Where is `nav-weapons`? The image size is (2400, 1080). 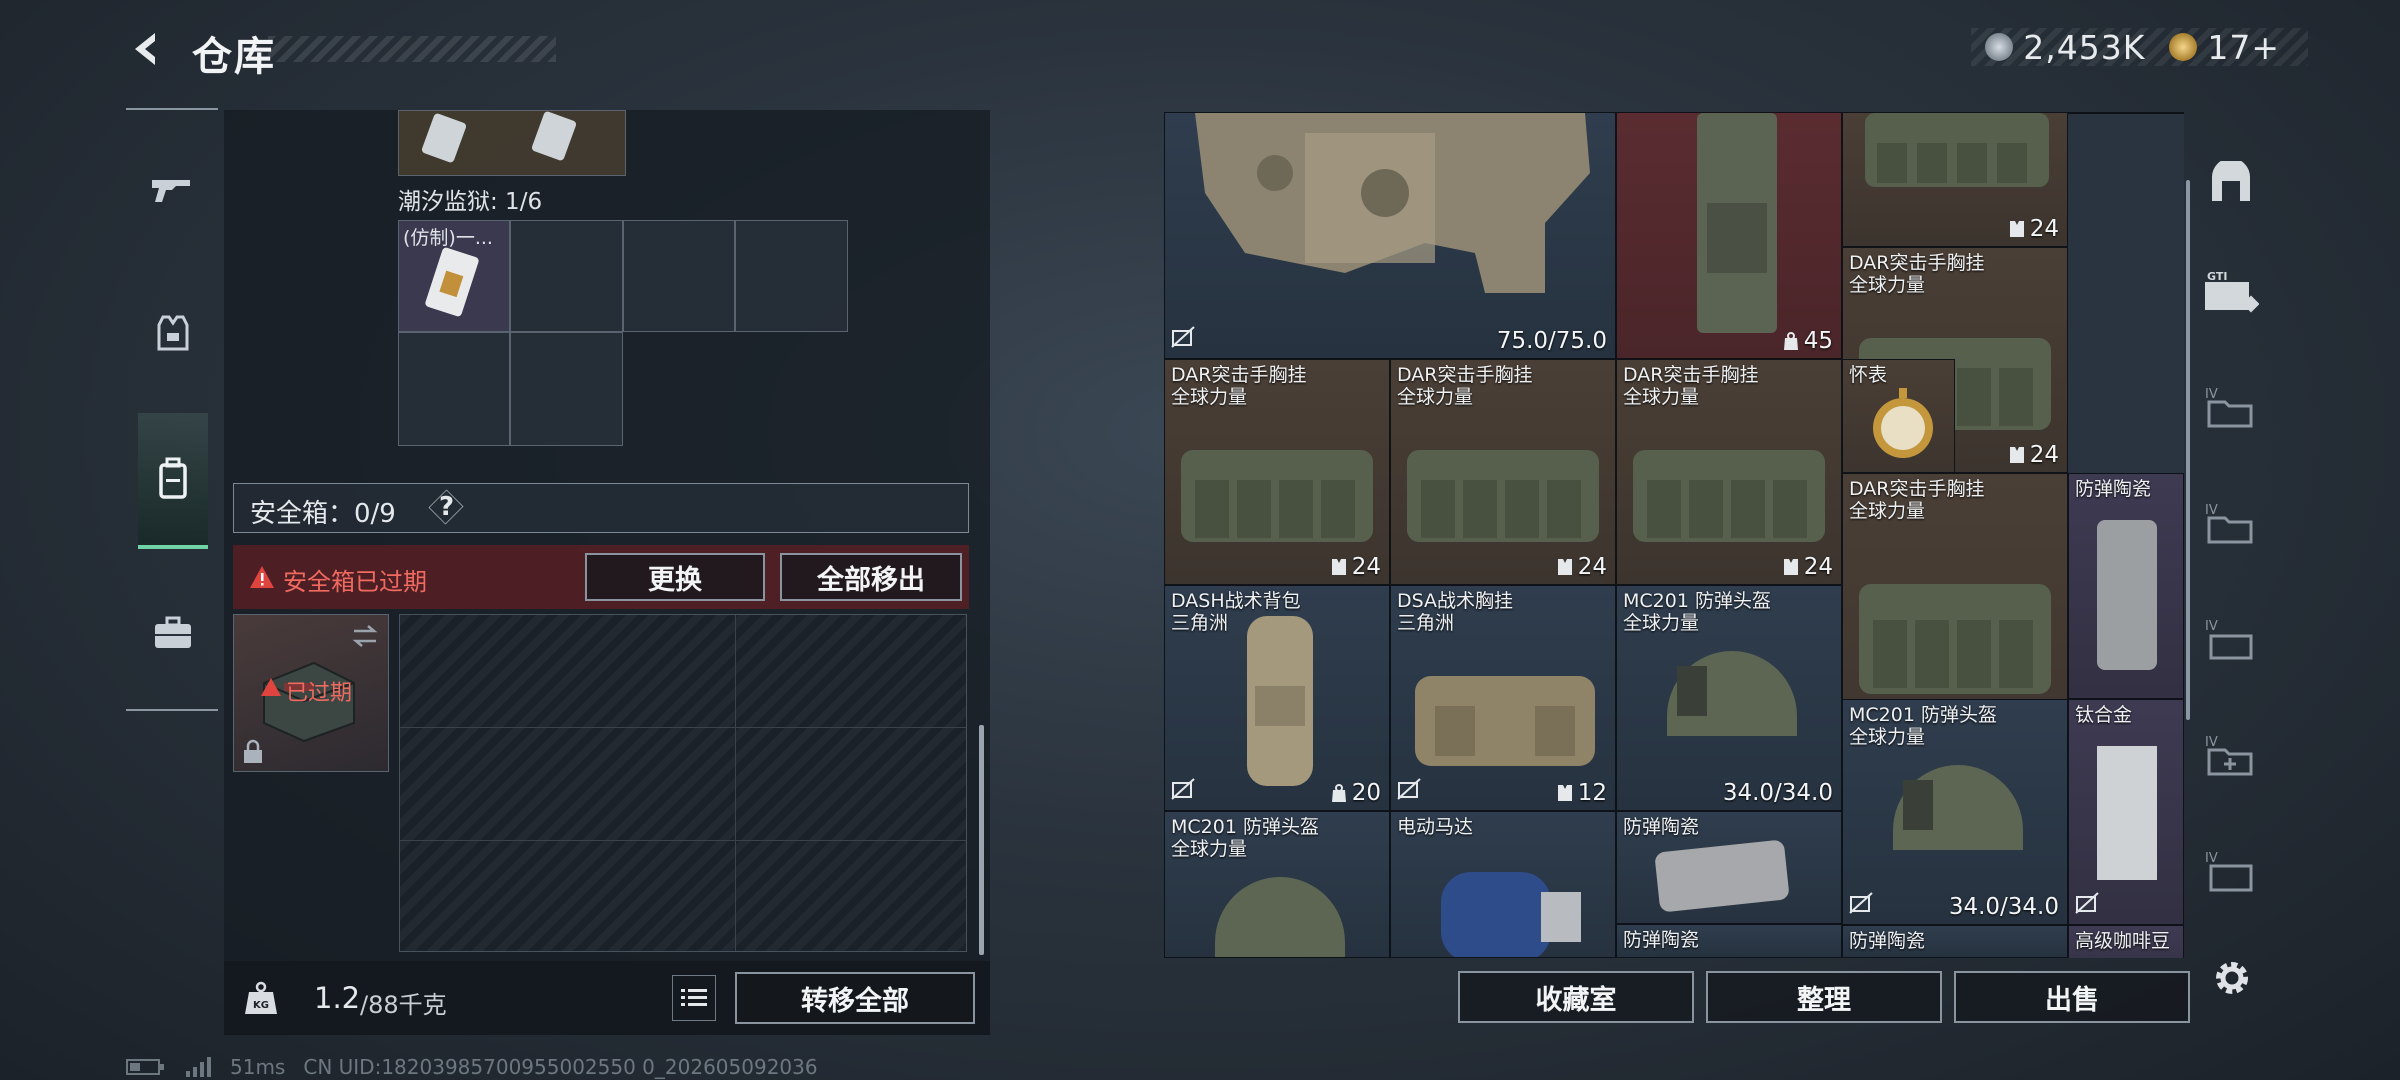
nav-weapons is located at coordinates (173, 189).